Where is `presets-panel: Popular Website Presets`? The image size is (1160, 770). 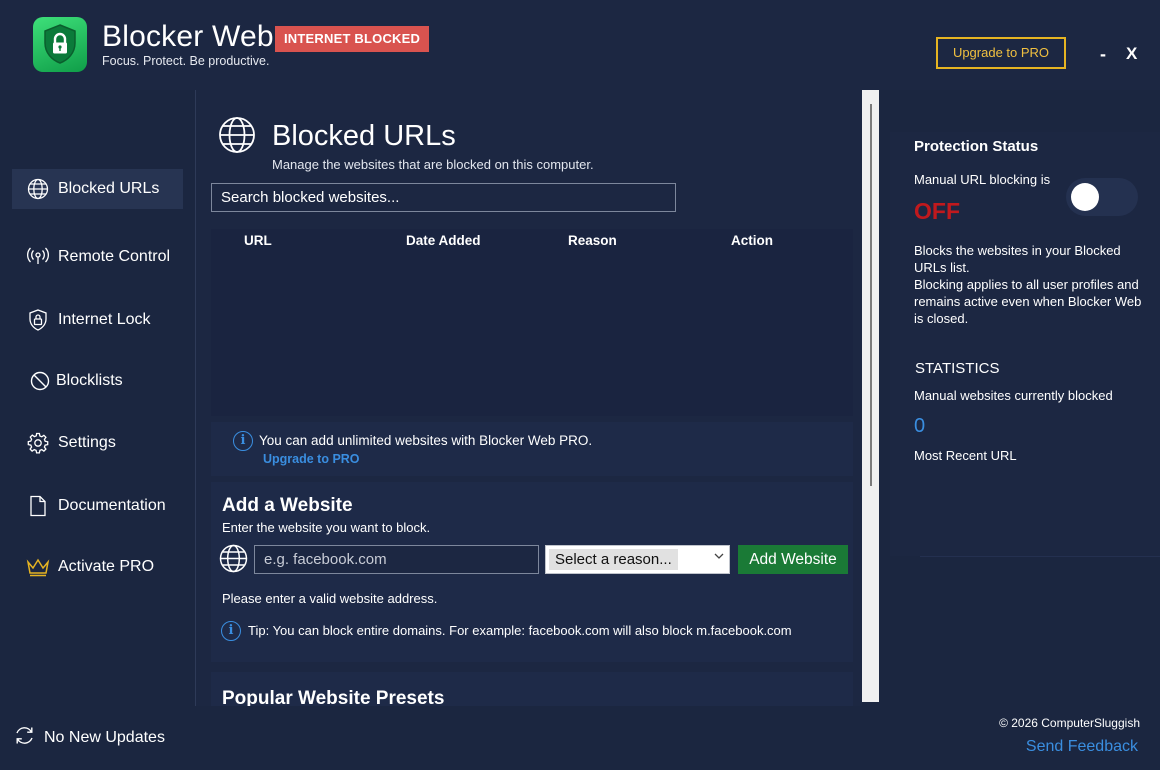
presets-panel: Popular Website Presets is located at coordinates (532, 689).